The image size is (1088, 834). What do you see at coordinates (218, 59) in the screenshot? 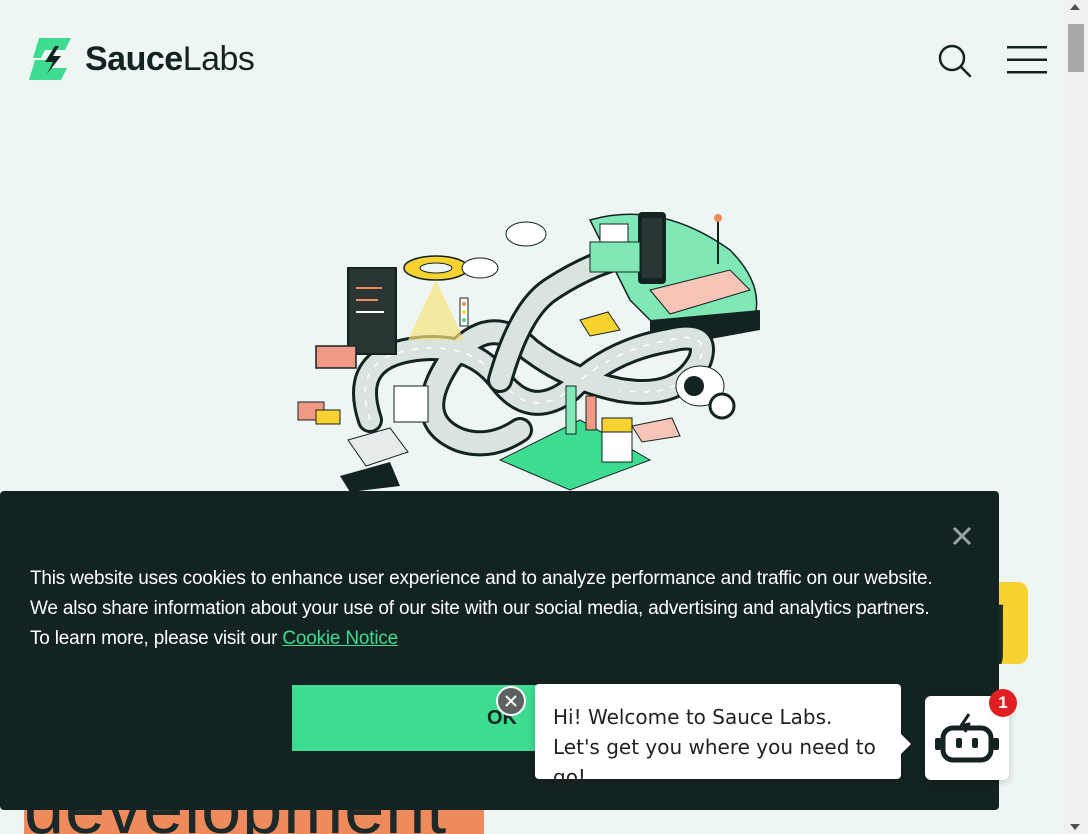
I see `logo-wordmark-light: Labs` at bounding box center [218, 59].